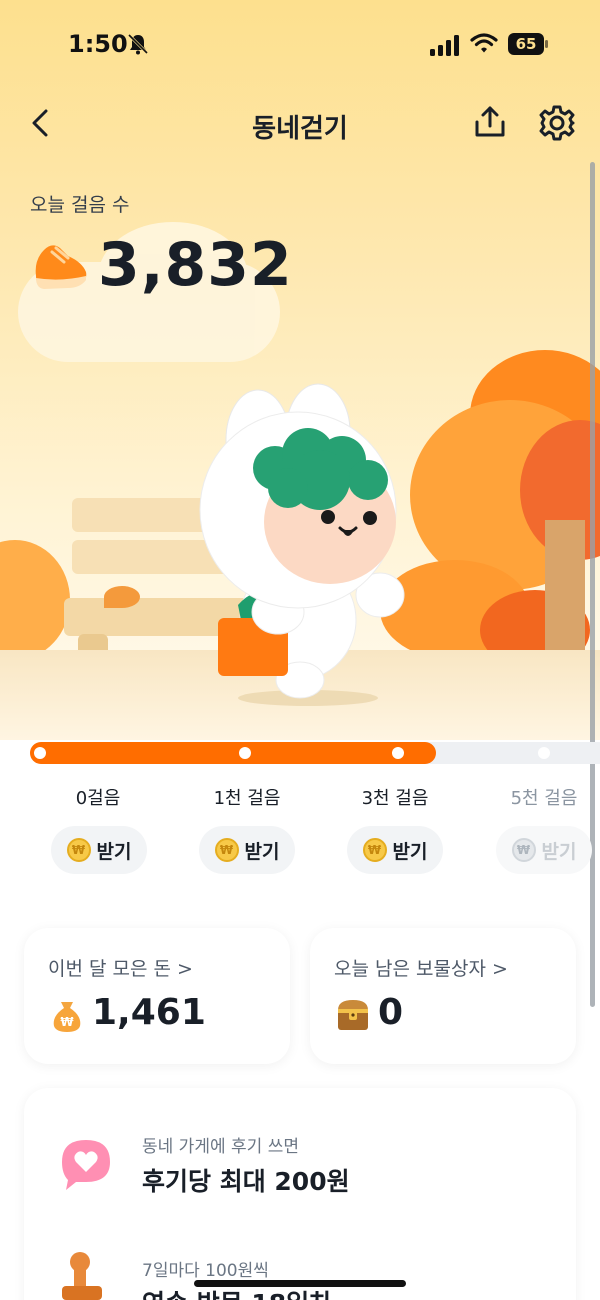  Describe the element at coordinates (565, 590) in the screenshot. I see `tree-trunk` at that location.